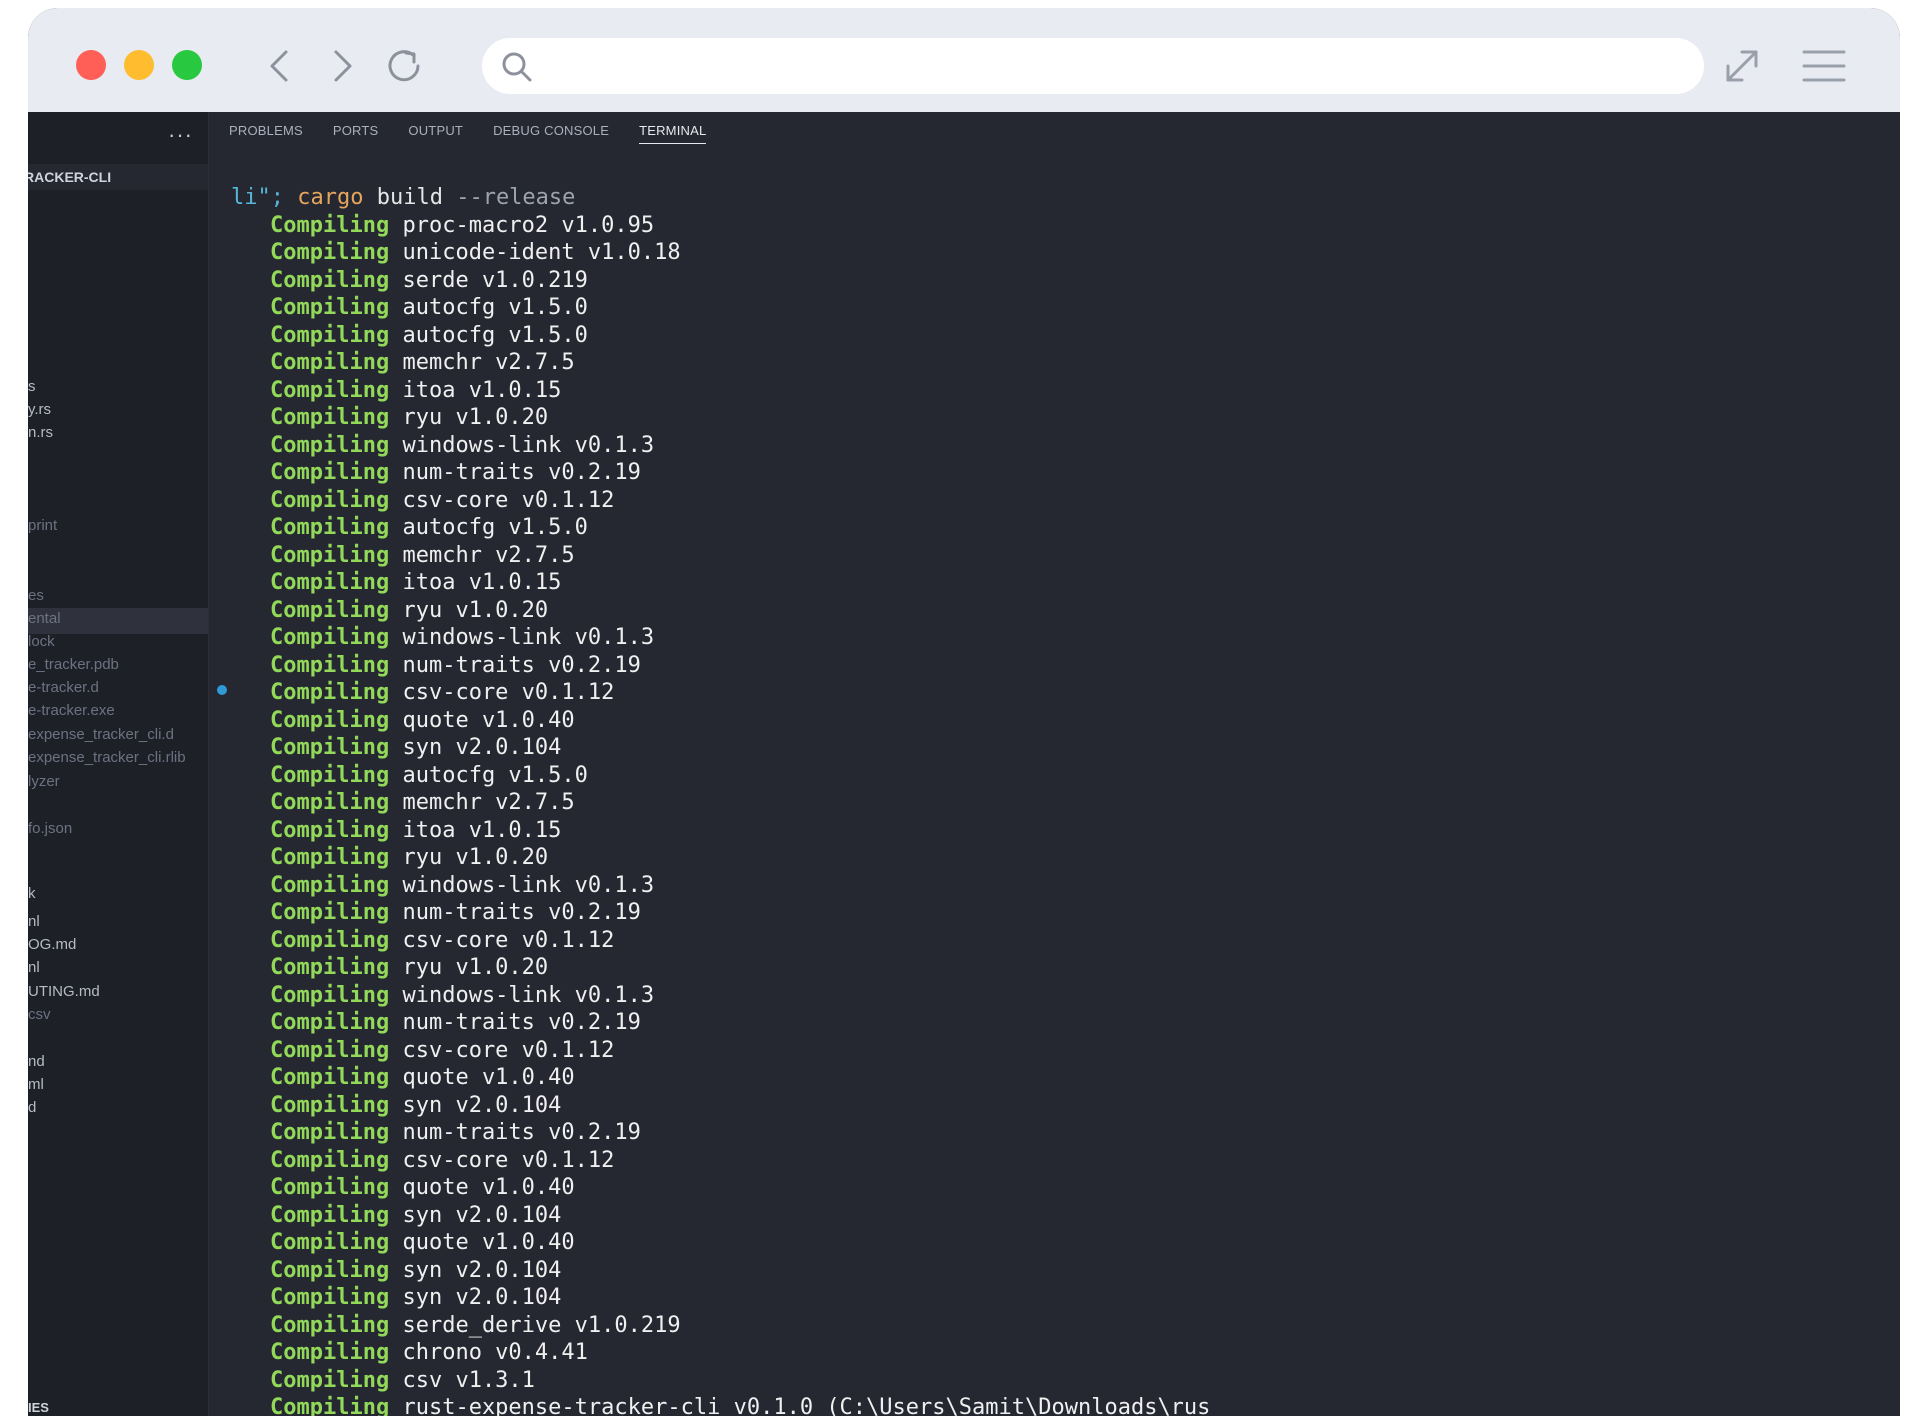 This screenshot has width=1920, height=1420. What do you see at coordinates (1065, 556) in the screenshot?
I see `terminal-compile-line: Compiling memchr v2.7.5` at bounding box center [1065, 556].